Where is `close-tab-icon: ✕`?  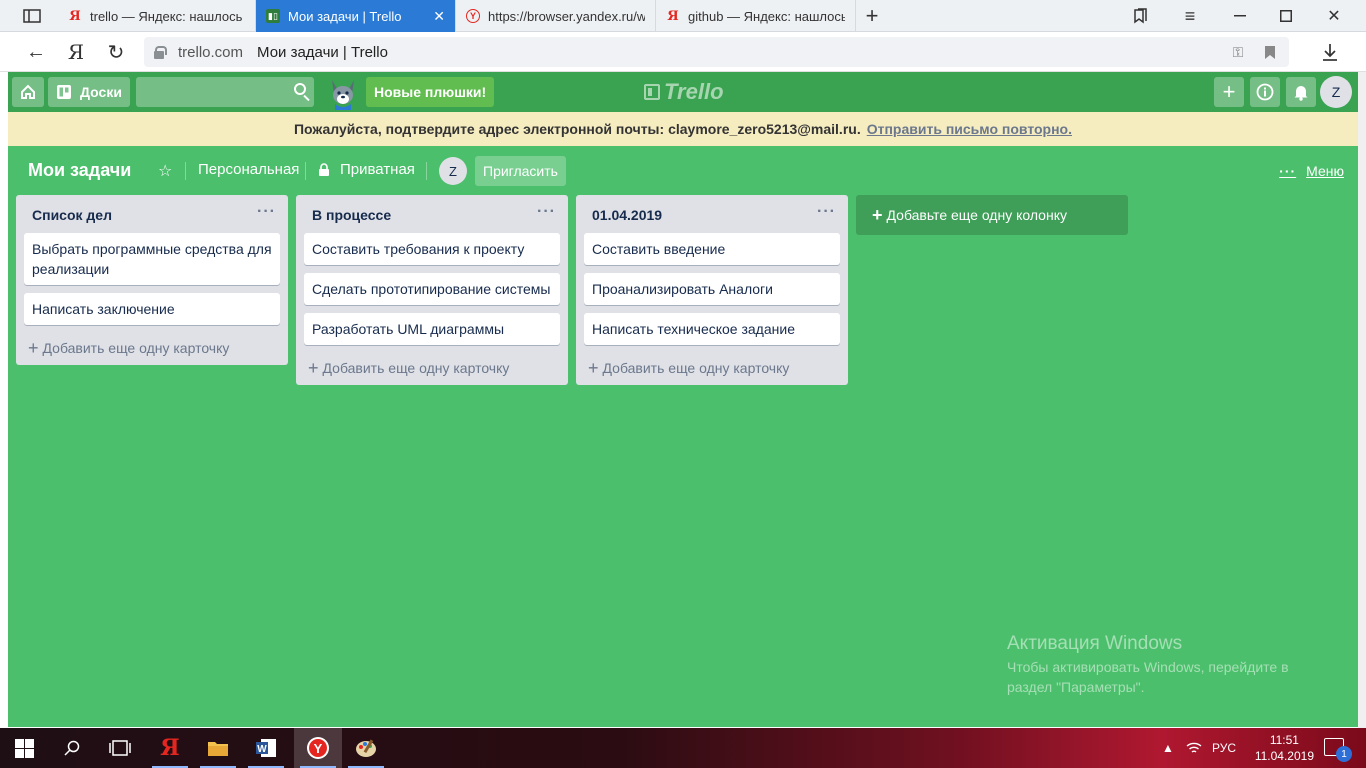
close-tab-icon: ✕ is located at coordinates (439, 16).